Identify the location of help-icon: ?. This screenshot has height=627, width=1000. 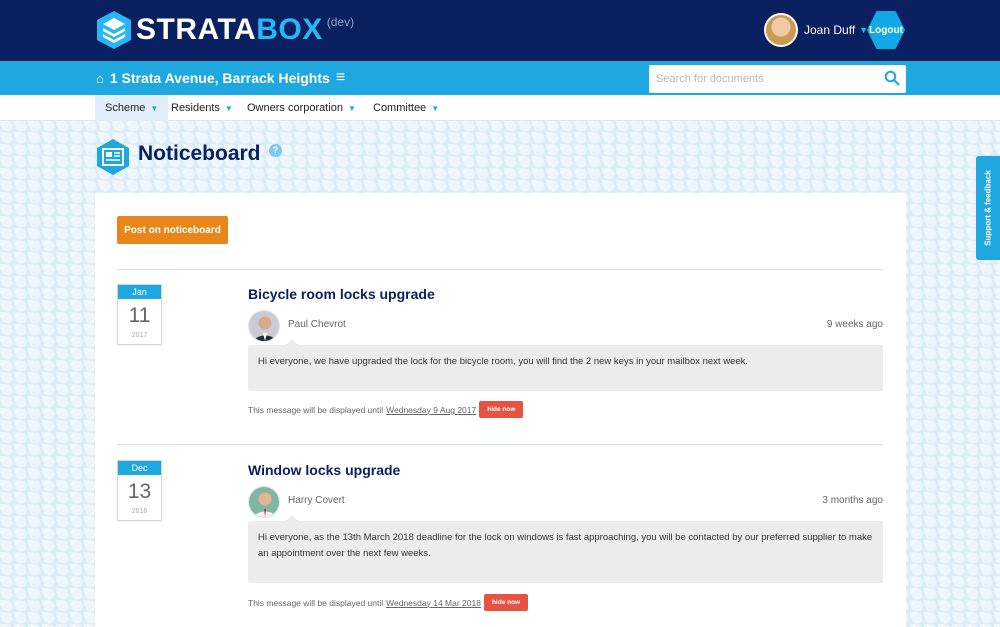
(275, 150).